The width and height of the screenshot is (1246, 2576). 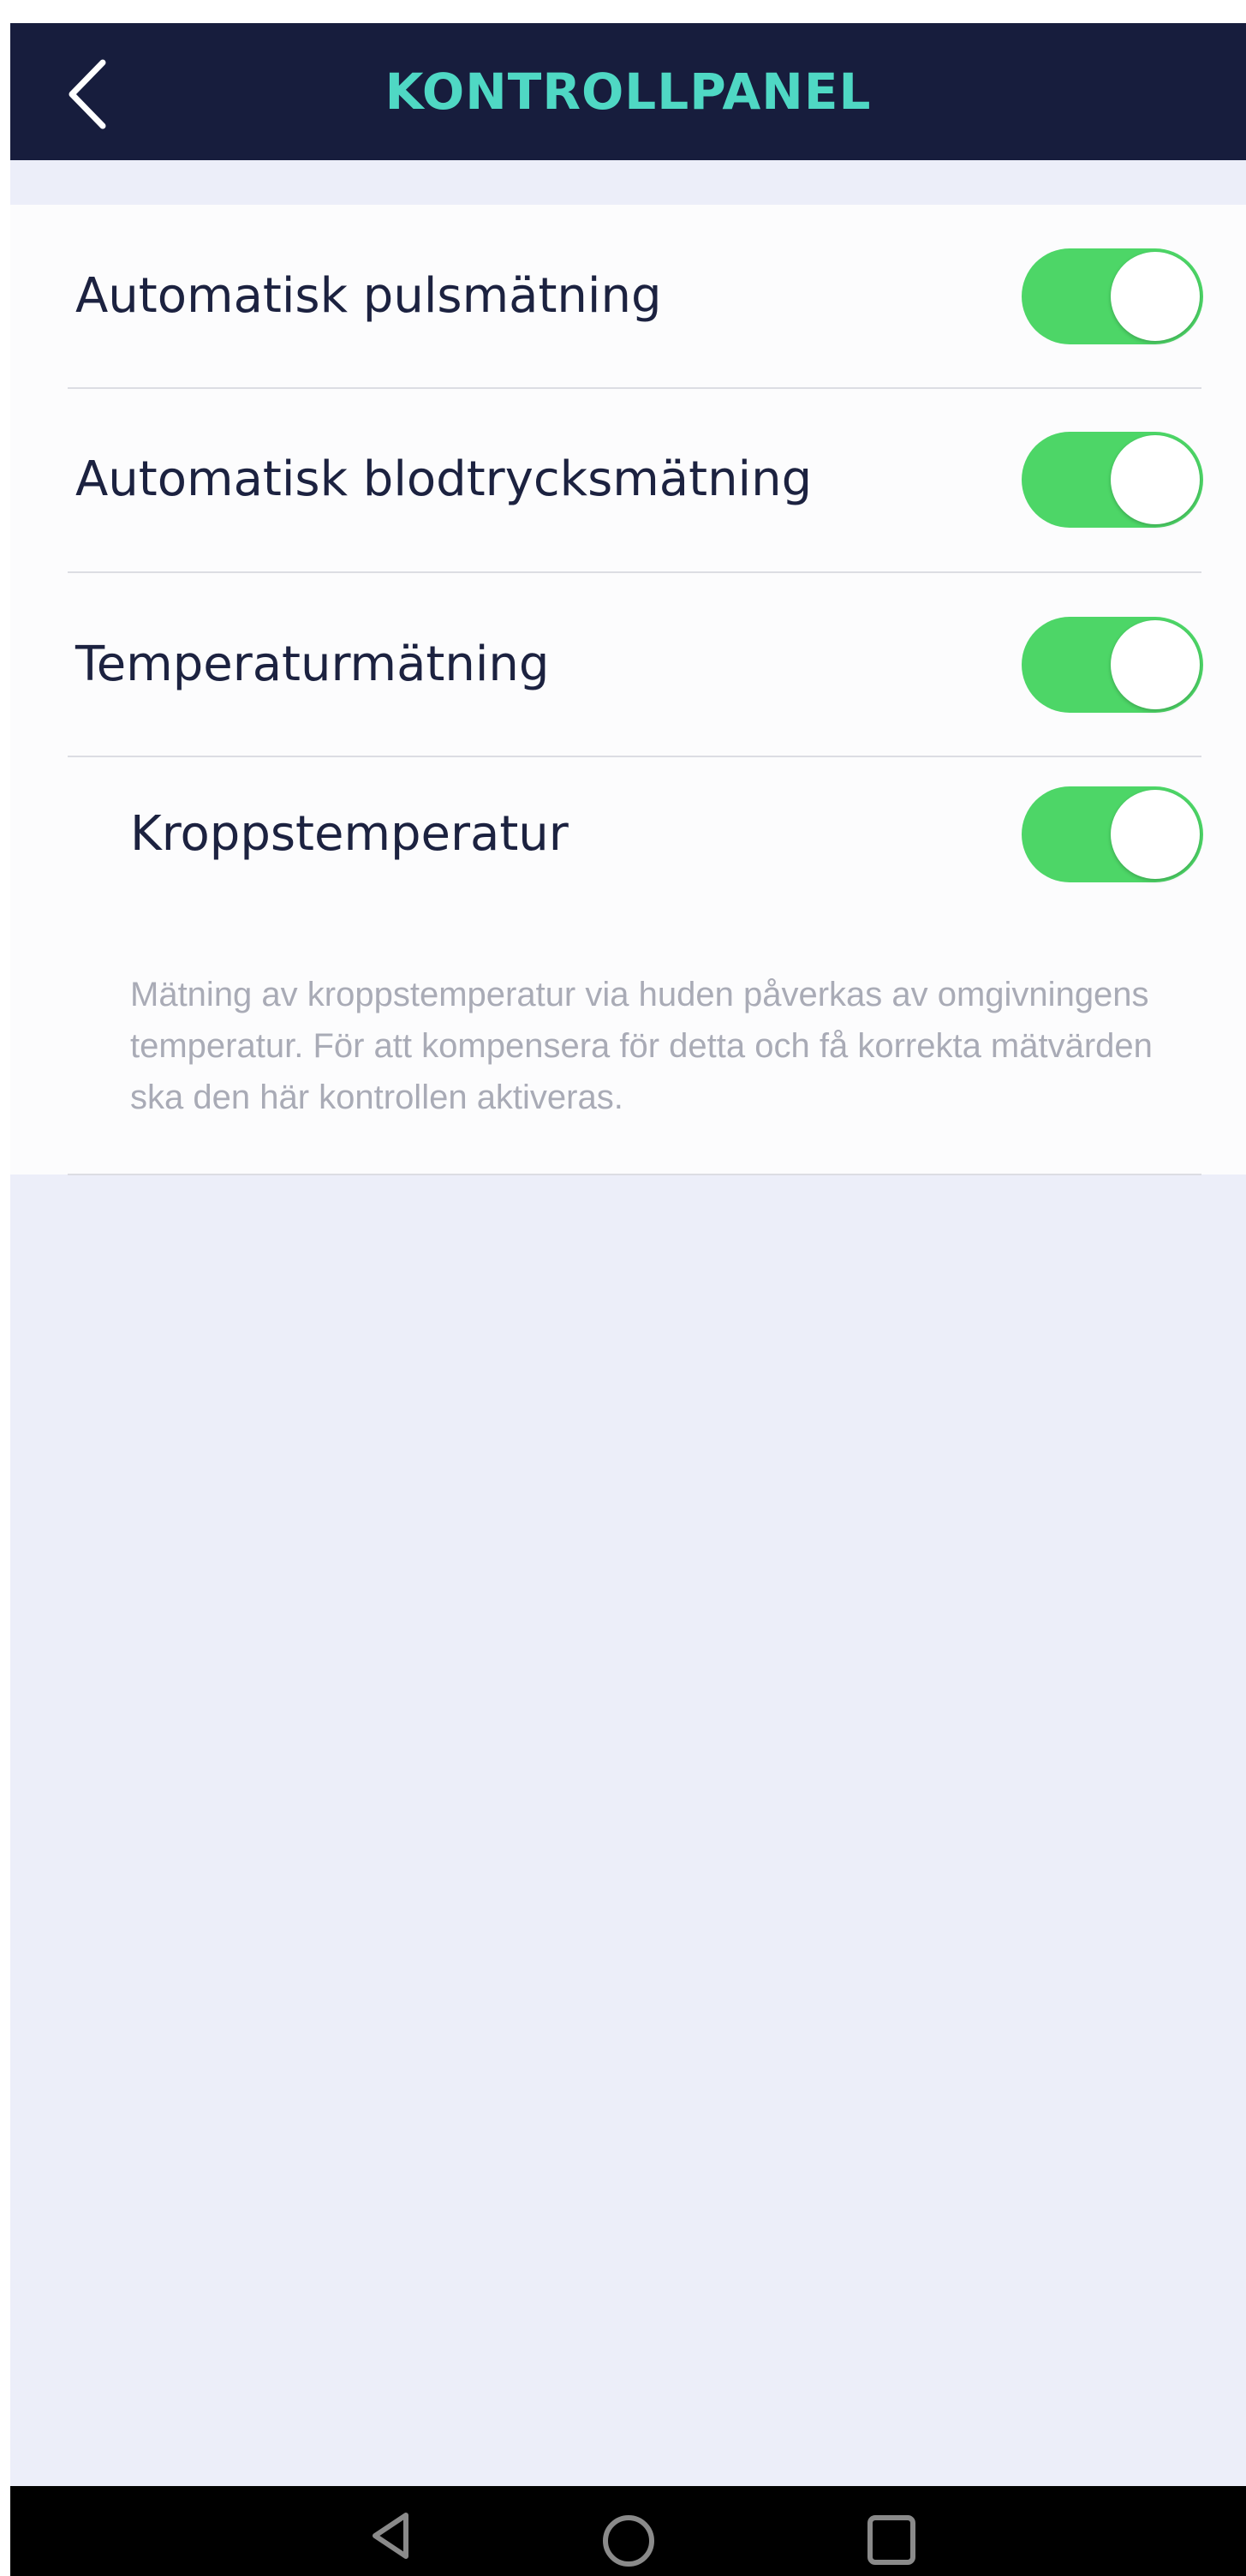 I want to click on setting-label-pulse: Automatisk pulsmätning, so click(x=368, y=296).